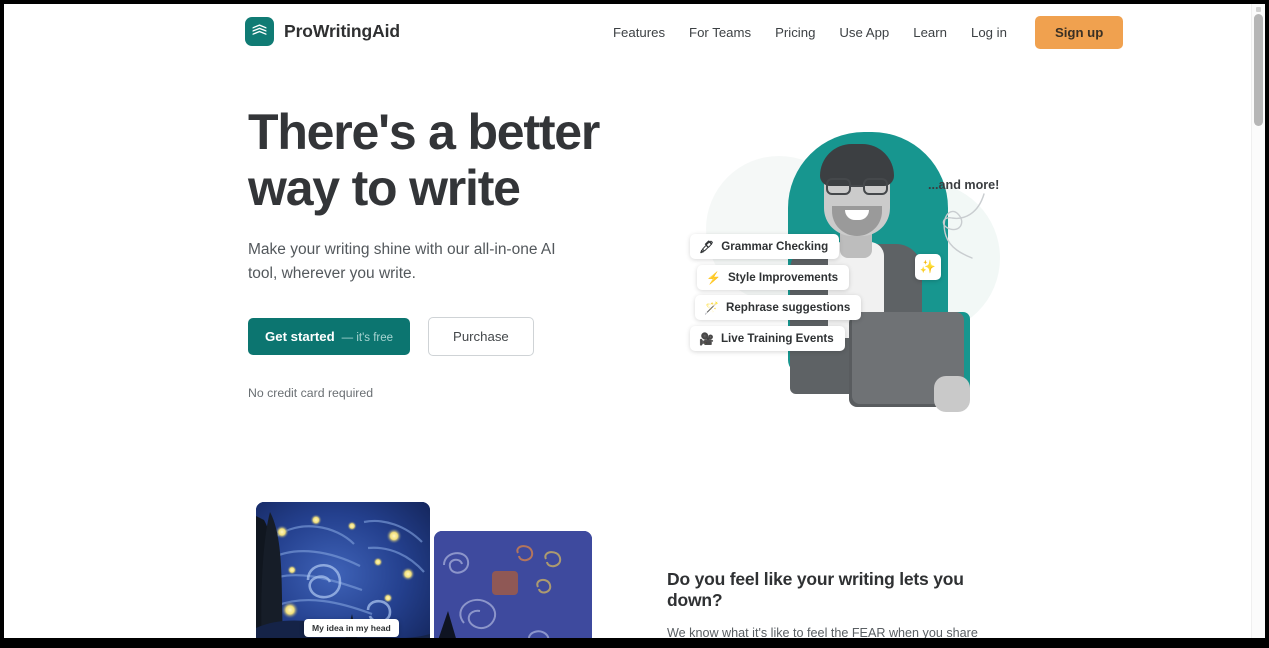 This screenshot has width=1269, height=648. What do you see at coordinates (342, 31) in the screenshot?
I see `brand-name: ProWritingAid` at bounding box center [342, 31].